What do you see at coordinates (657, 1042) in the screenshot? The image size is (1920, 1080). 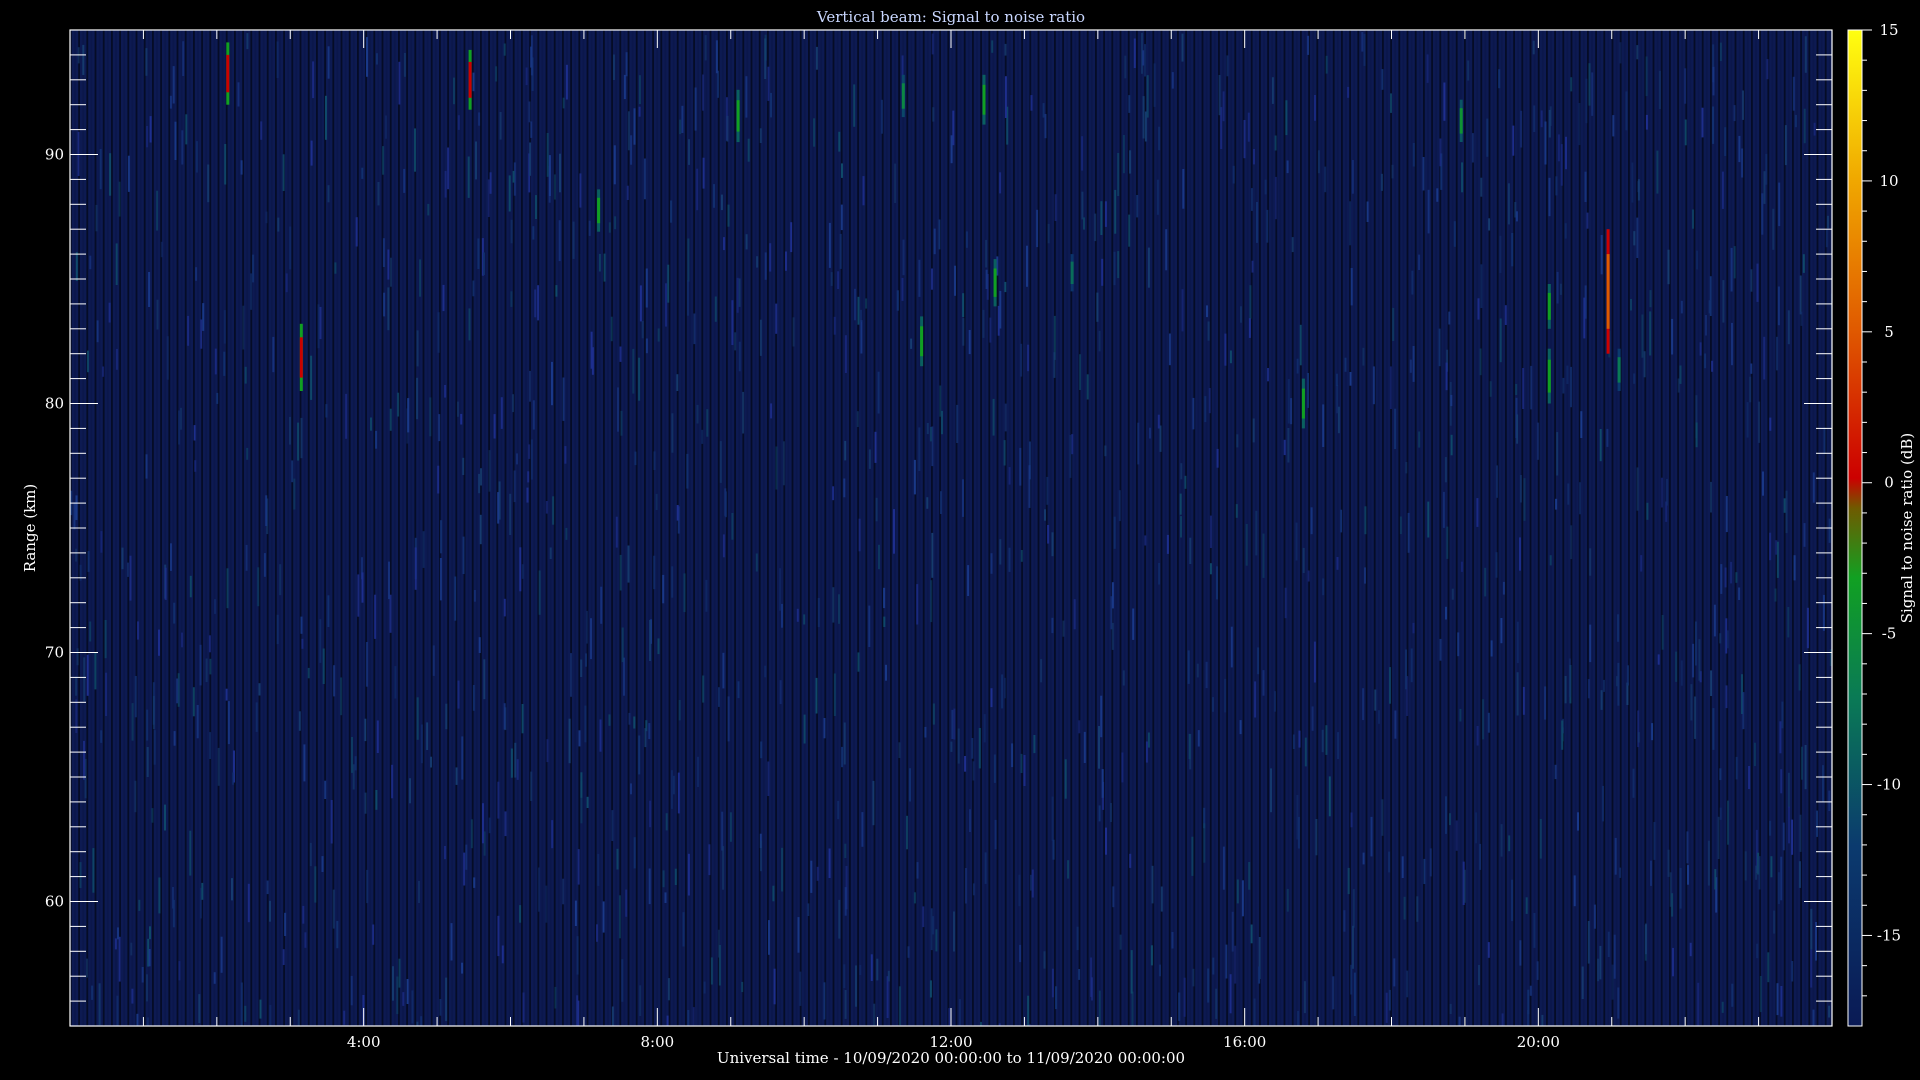 I see `x-tick-label: 8:00` at bounding box center [657, 1042].